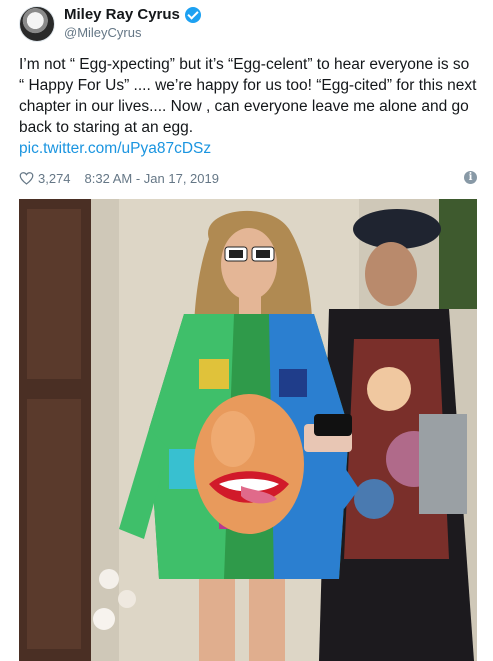 The height and width of the screenshot is (661, 493). Describe the element at coordinates (470, 177) in the screenshot. I see `info-icon: i` at that location.